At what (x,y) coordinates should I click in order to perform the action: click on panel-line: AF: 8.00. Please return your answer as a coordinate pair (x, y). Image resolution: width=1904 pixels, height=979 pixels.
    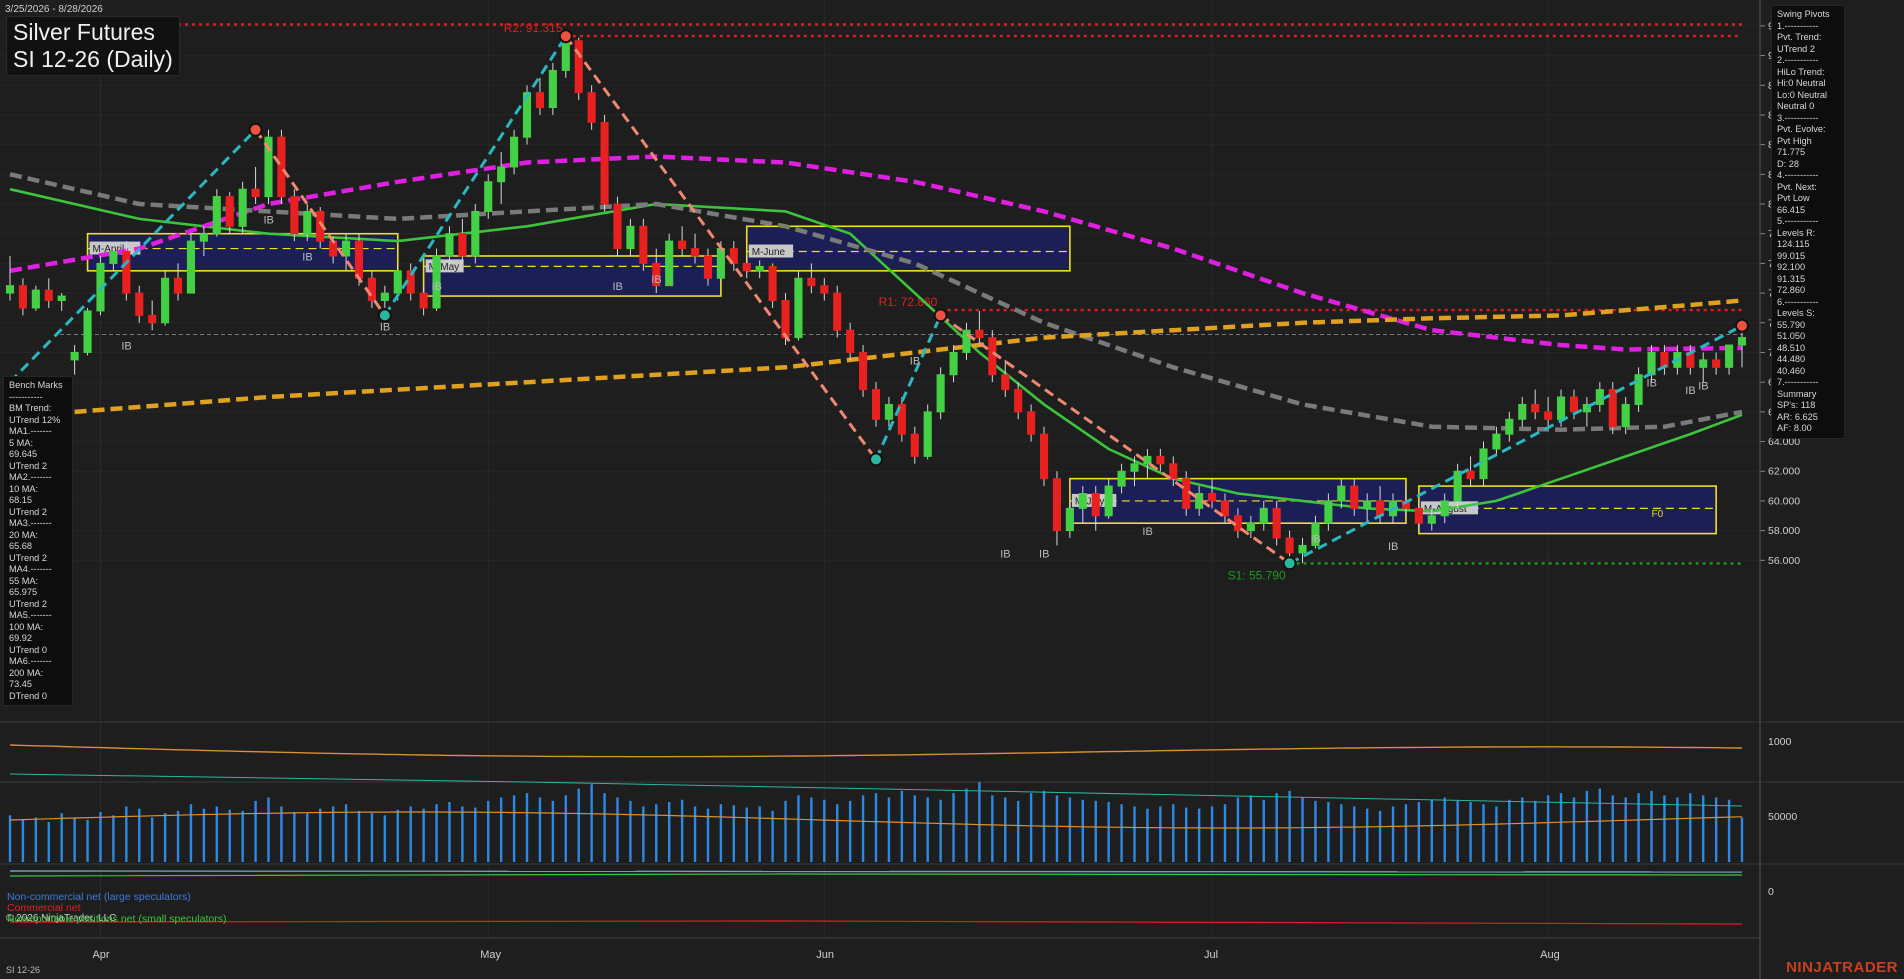
    Looking at the image, I should click on (1794, 428).